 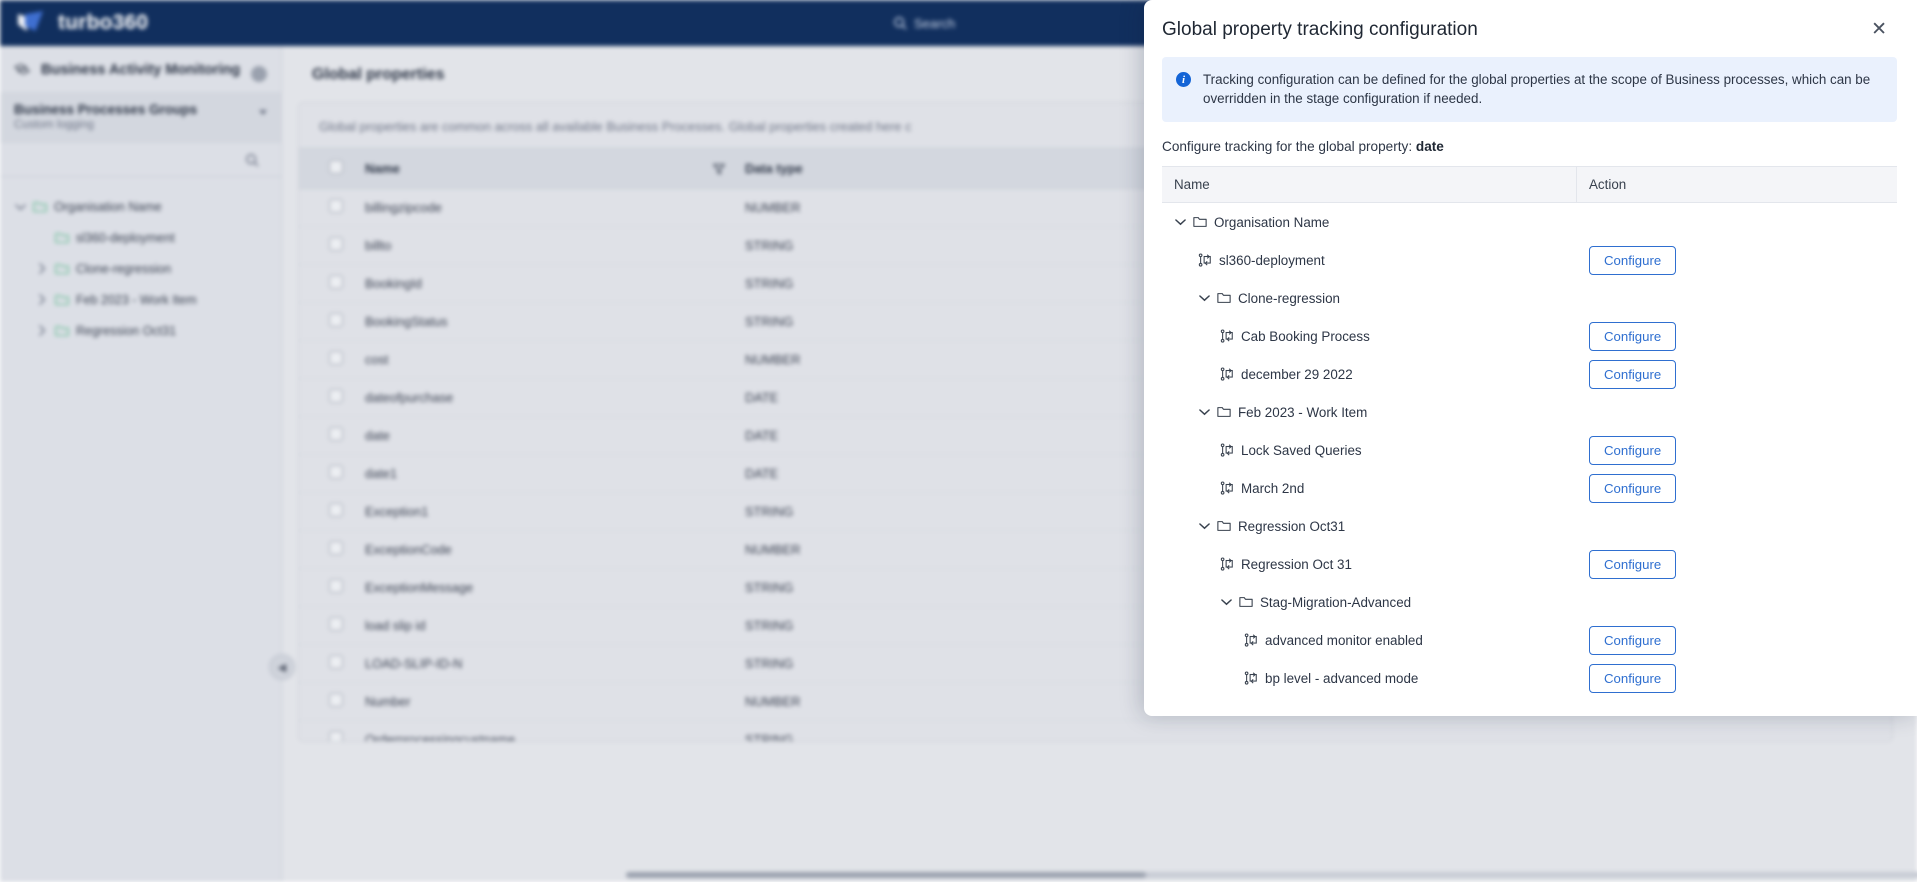 I want to click on gear-icon, so click(x=259, y=74).